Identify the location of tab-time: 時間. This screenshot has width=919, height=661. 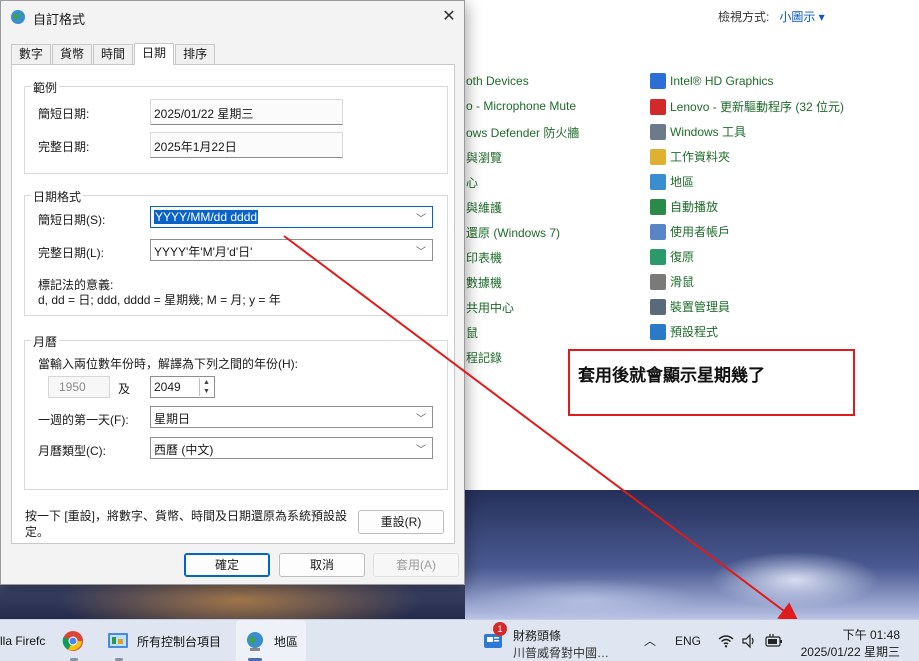
(113, 54).